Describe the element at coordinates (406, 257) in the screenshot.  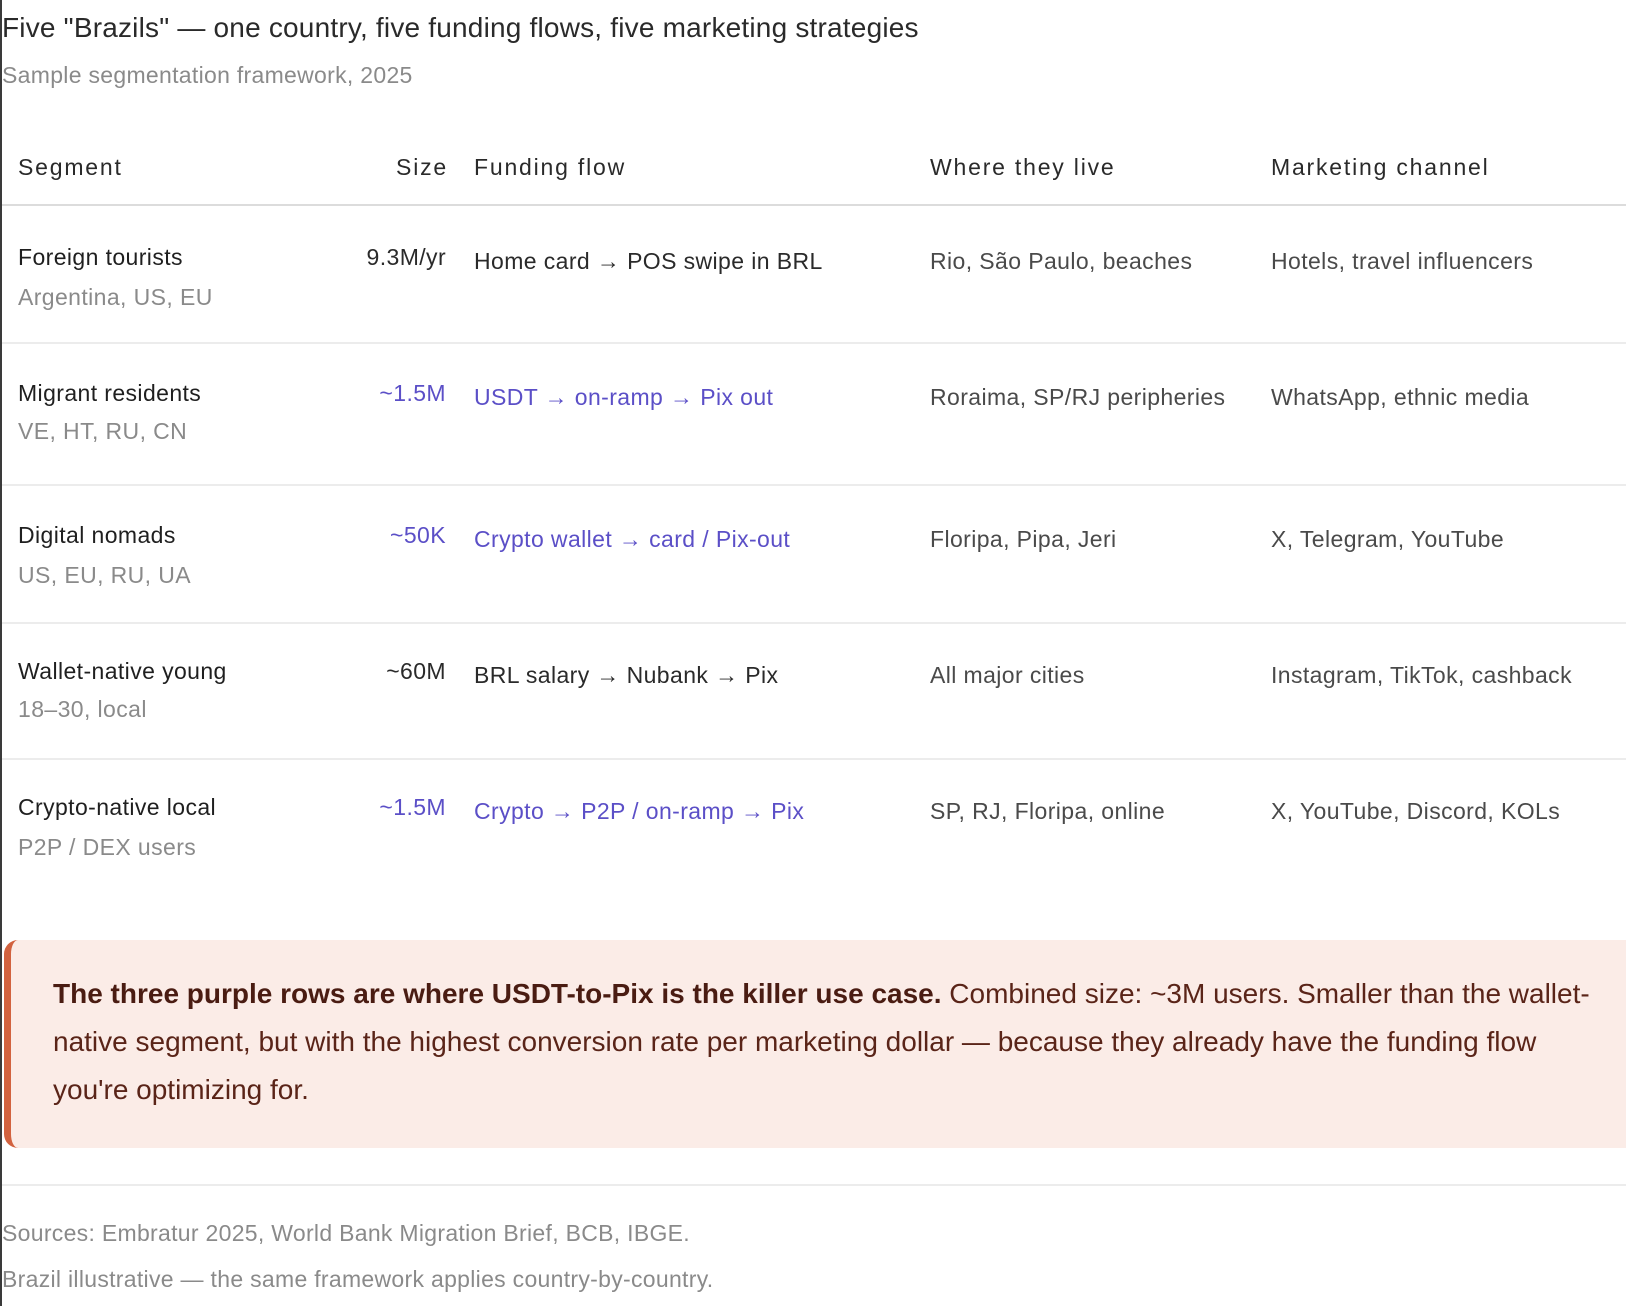
I see `segment-size: 9.3M/yr` at that location.